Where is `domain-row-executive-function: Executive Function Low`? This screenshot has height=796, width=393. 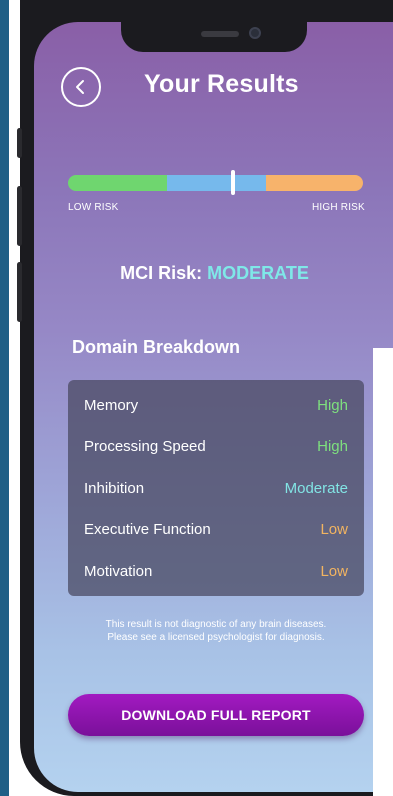
domain-row-executive-function: Executive Function Low is located at coordinates (216, 529).